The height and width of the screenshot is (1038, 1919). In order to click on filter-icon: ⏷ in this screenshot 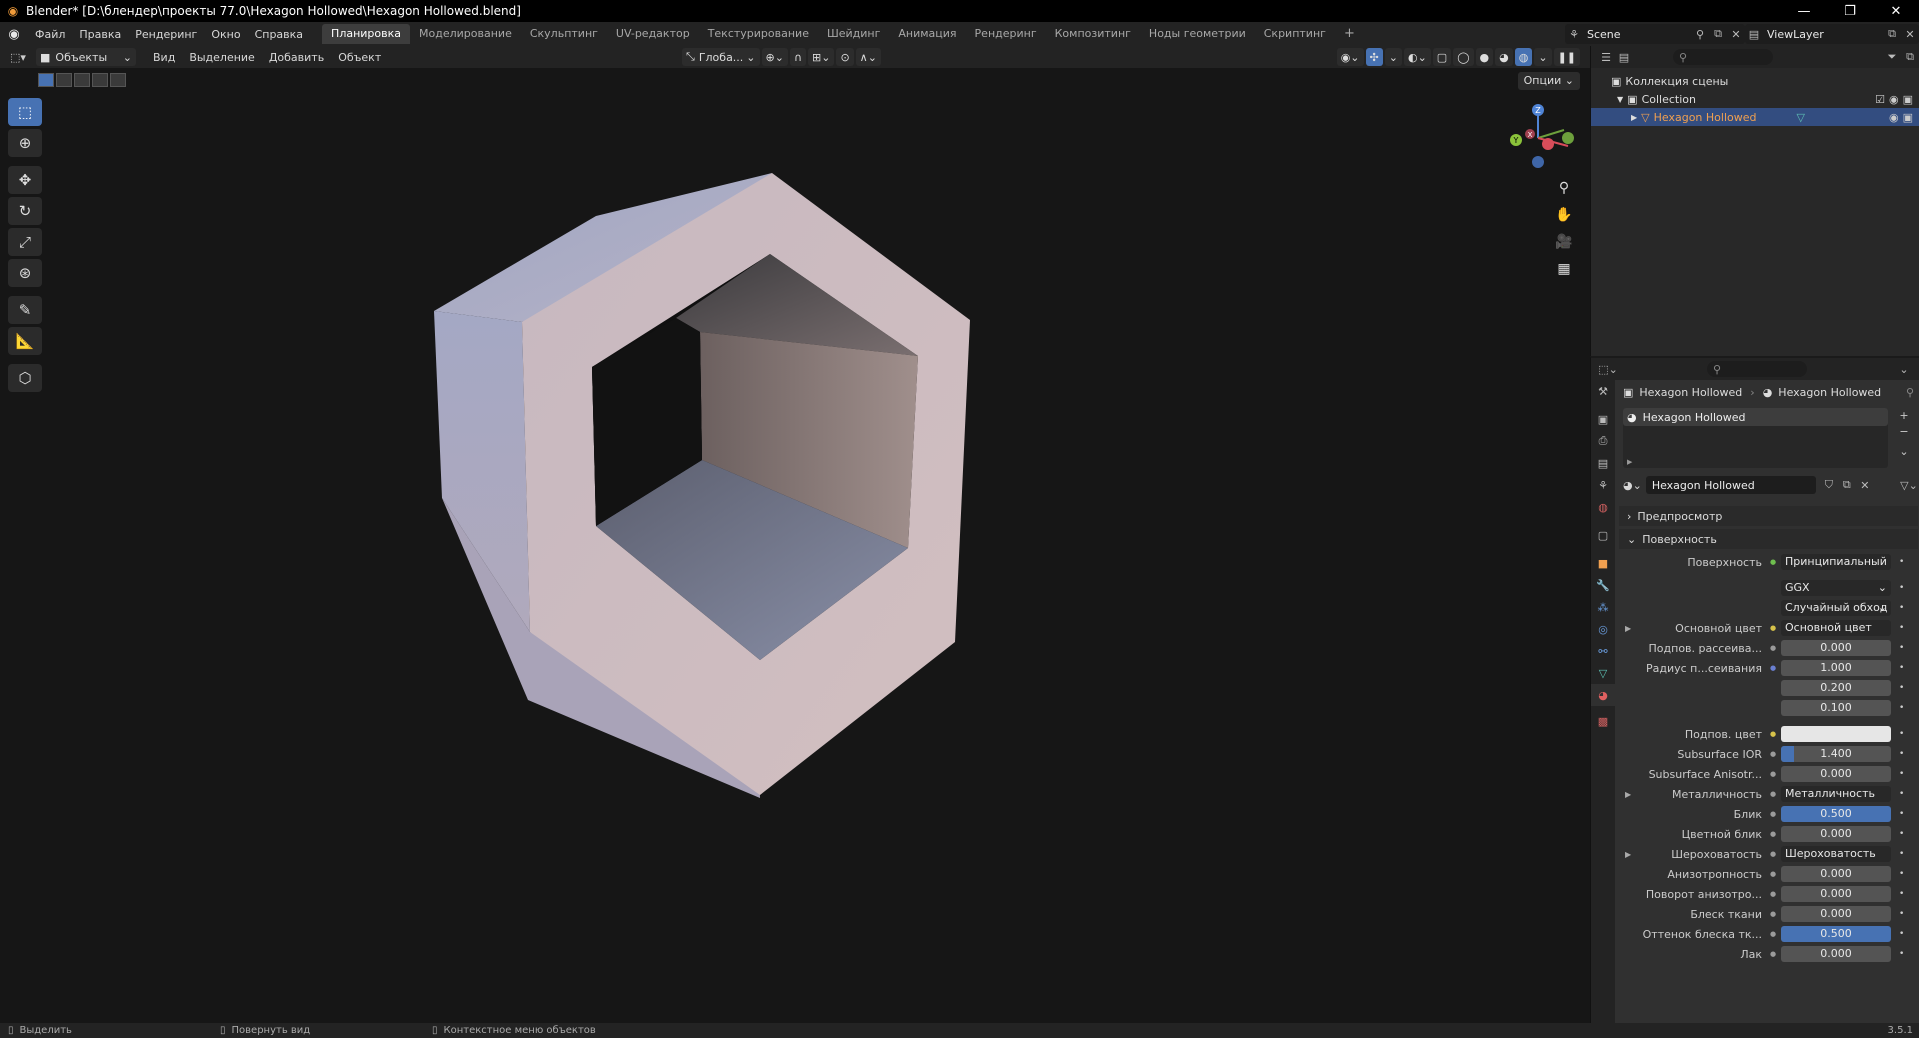, I will do `click(1892, 57)`.